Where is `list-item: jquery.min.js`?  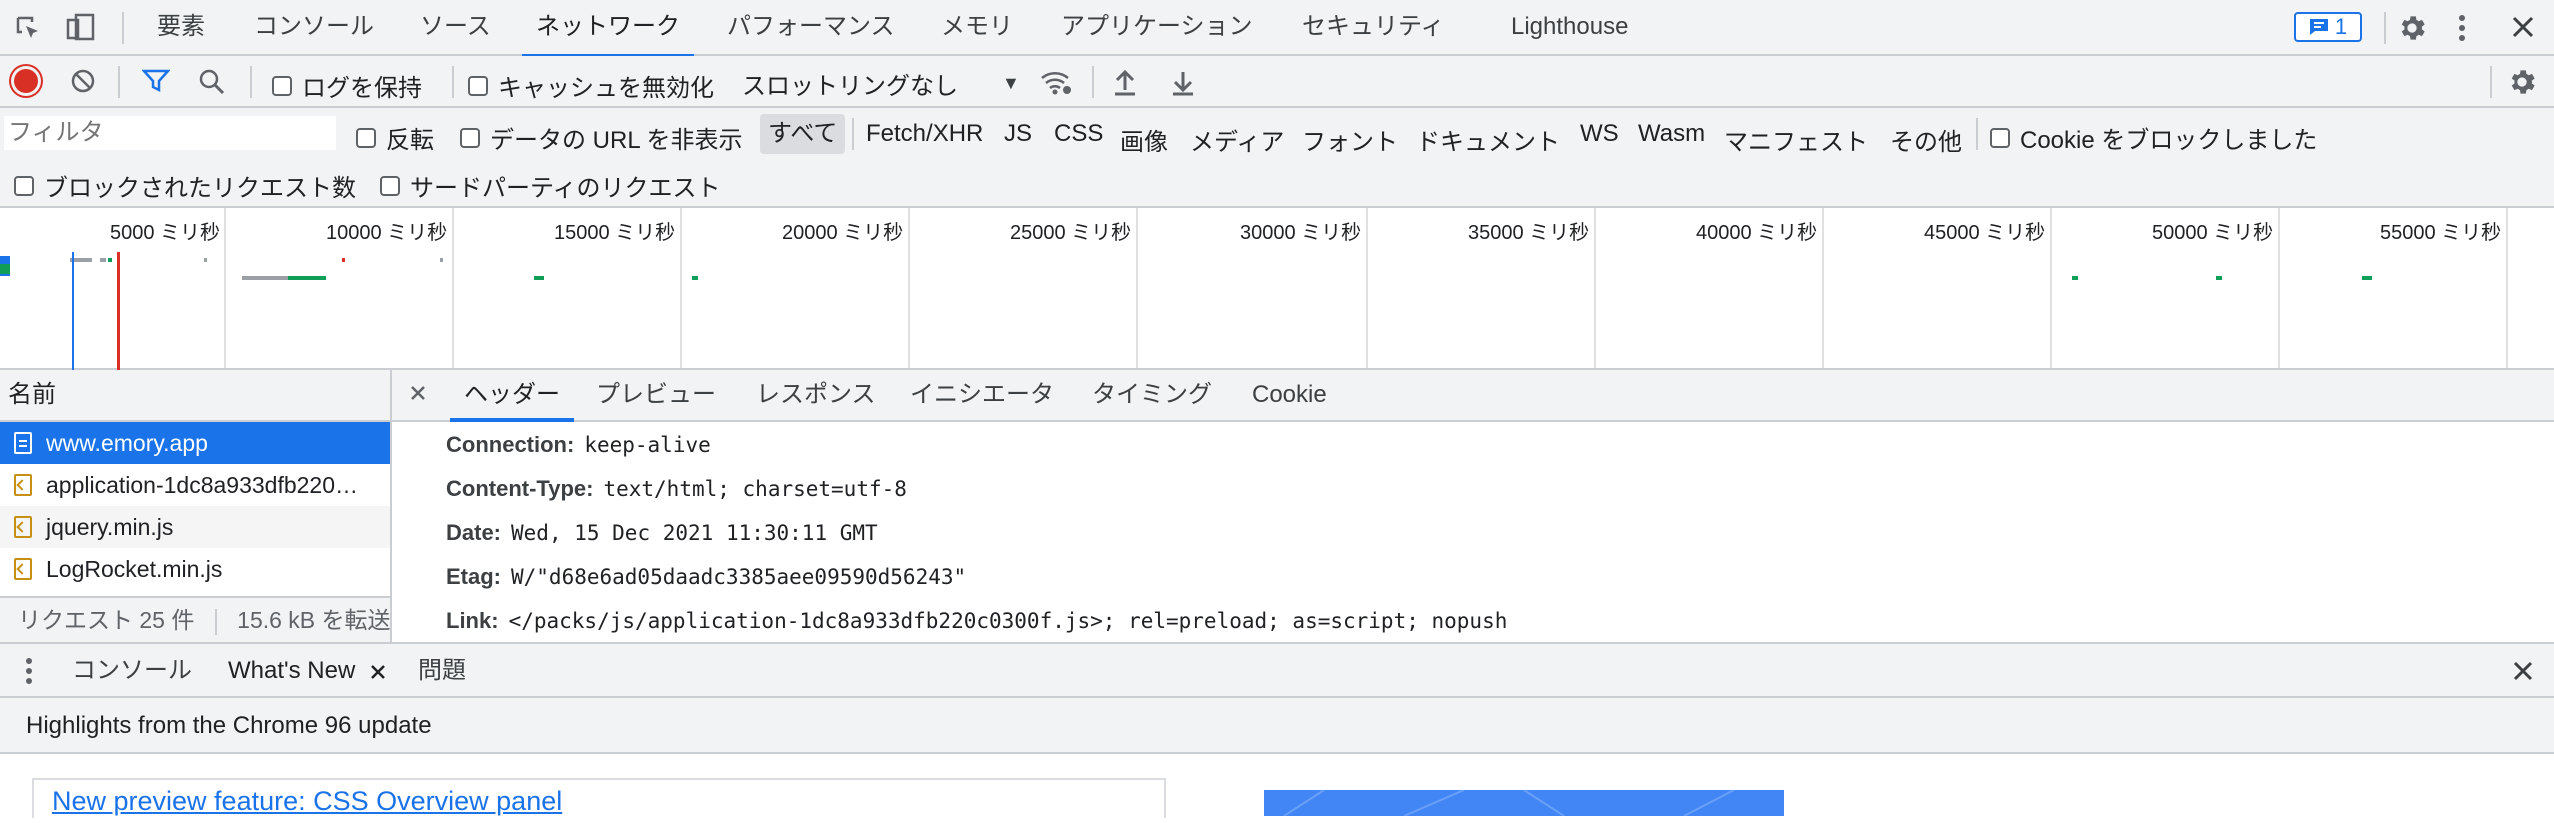
list-item: jquery.min.js is located at coordinates (195, 527).